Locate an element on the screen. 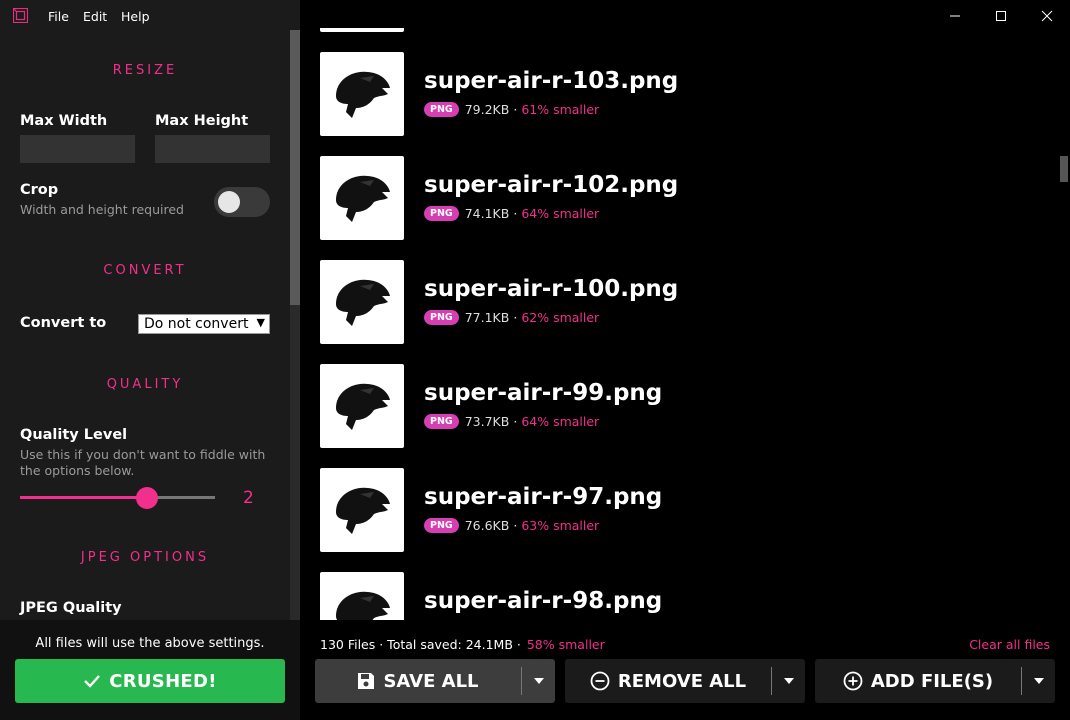  check-icon is located at coordinates (92, 681).